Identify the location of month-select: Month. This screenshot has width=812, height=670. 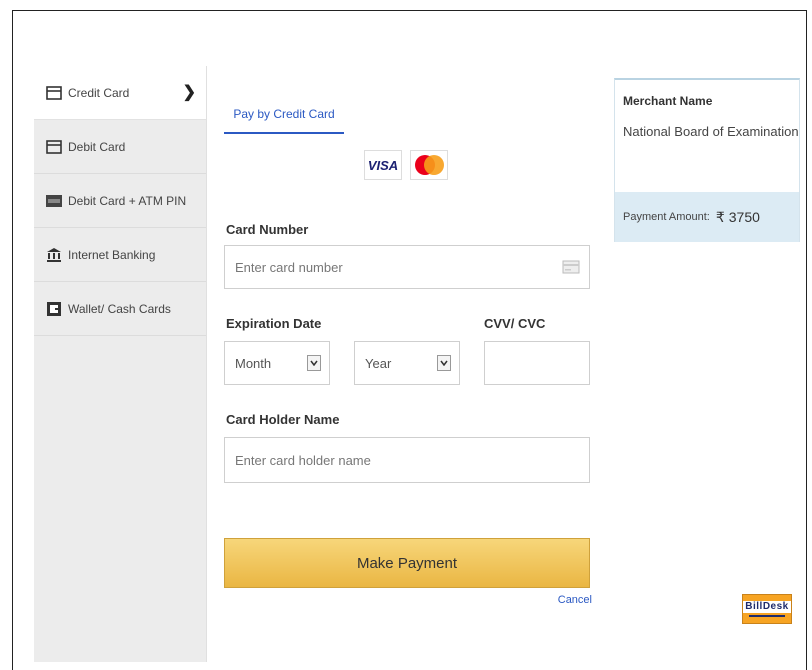
(277, 363).